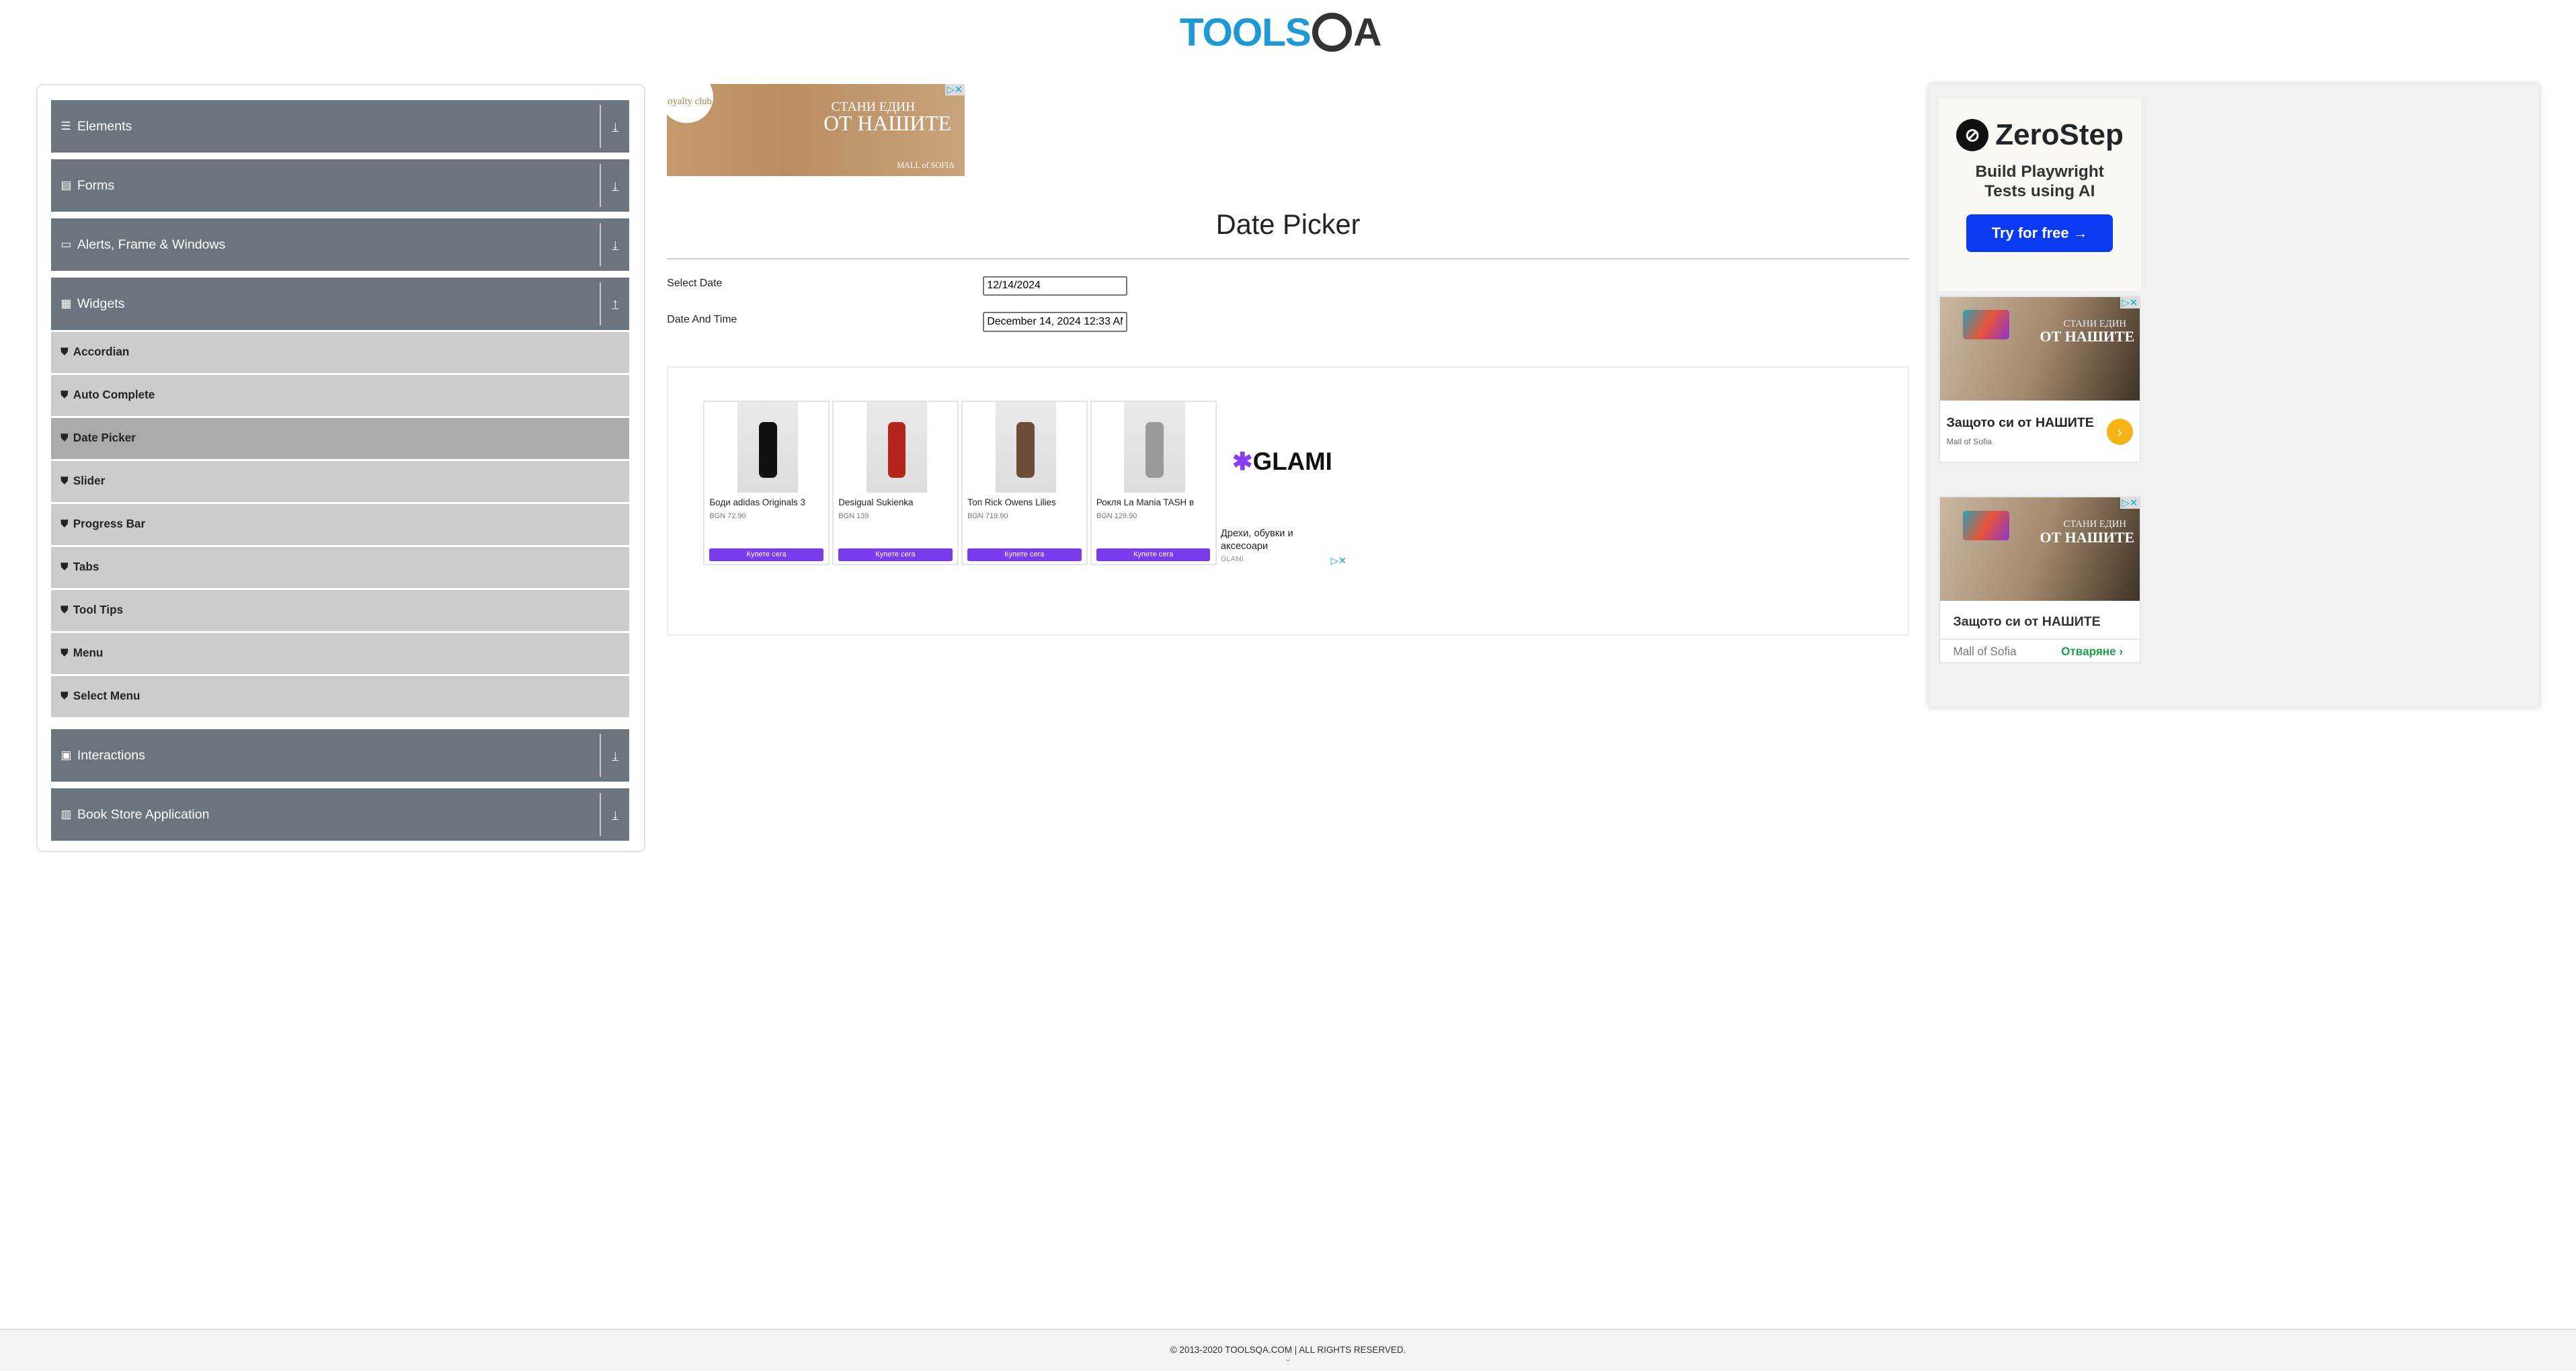  I want to click on sidebar-item-tool-tips: ⛊ Tool Tips, so click(340, 610).